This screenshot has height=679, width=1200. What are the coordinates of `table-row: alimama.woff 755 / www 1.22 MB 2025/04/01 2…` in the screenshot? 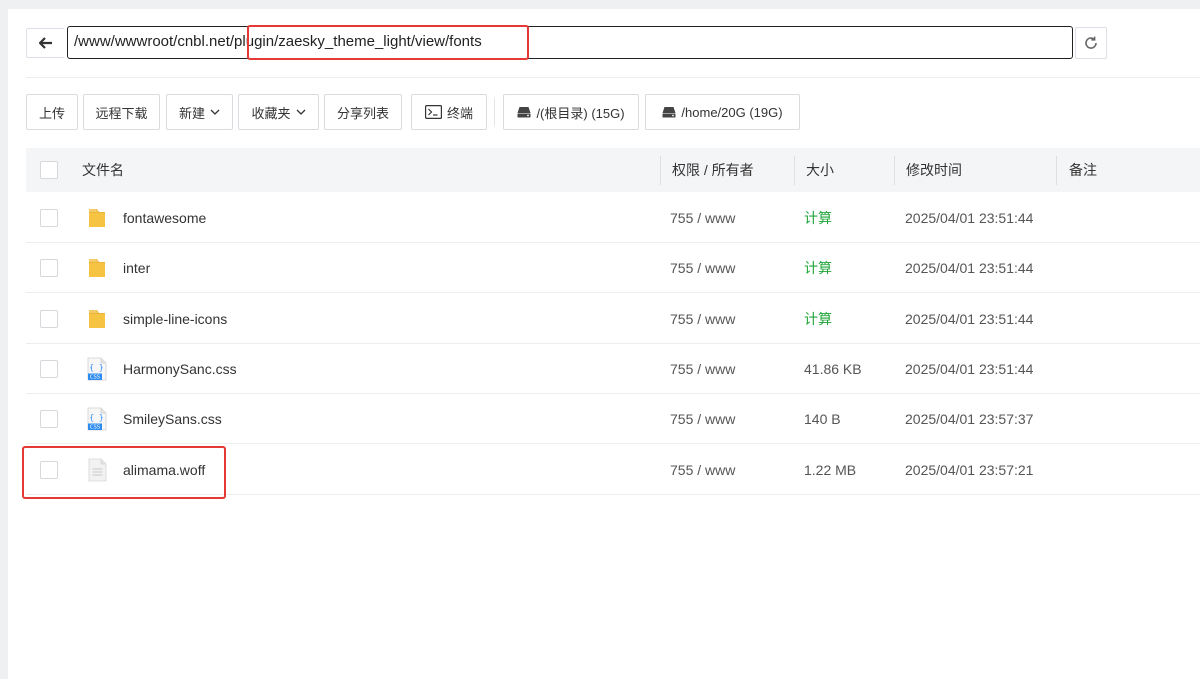 It's located at (613, 470).